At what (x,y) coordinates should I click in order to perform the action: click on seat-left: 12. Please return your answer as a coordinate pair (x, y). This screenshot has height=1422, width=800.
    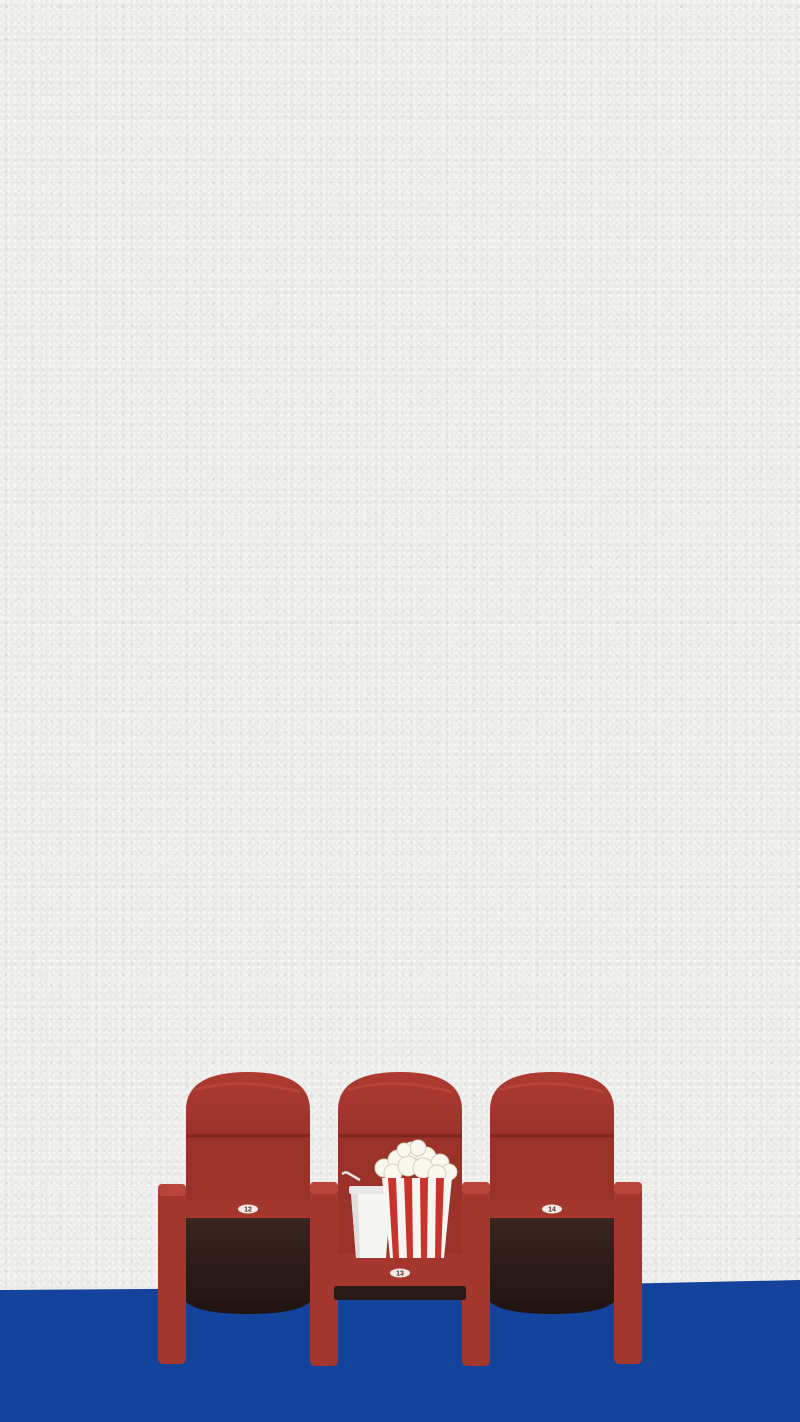
    Looking at the image, I should click on (248, 1219).